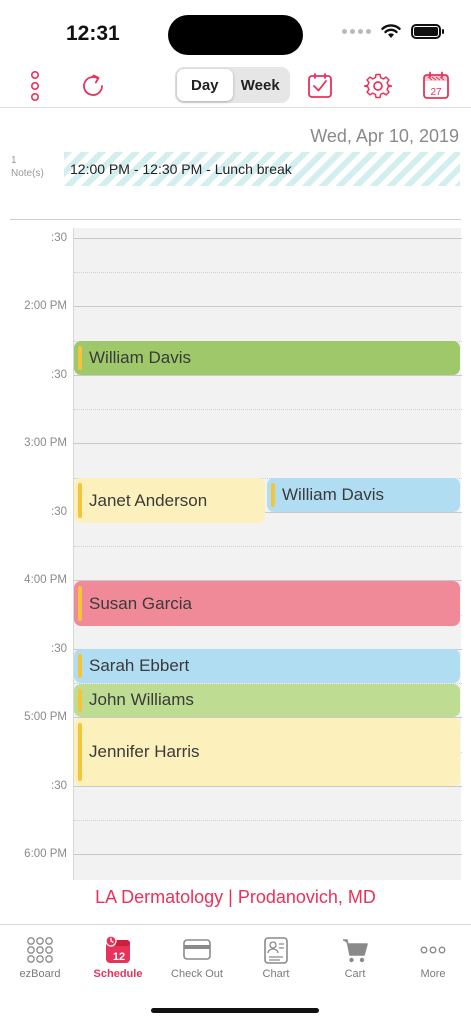 The image size is (471, 1024). I want to click on chart-icon, so click(276, 950).